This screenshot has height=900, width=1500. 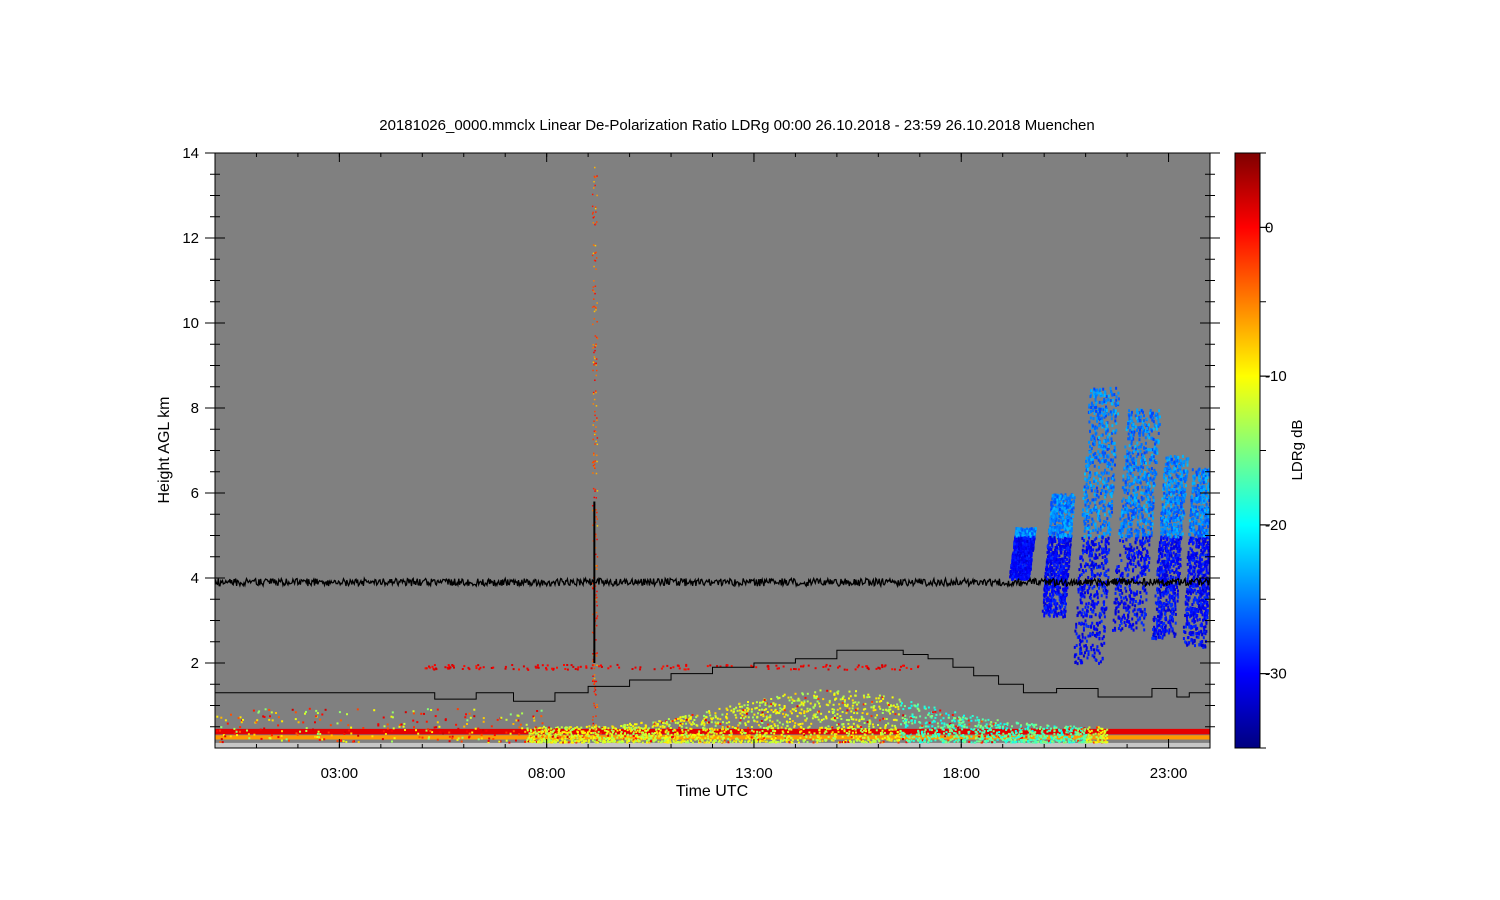 What do you see at coordinates (1169, 773) in the screenshot?
I see `x-tick-label: 23:00` at bounding box center [1169, 773].